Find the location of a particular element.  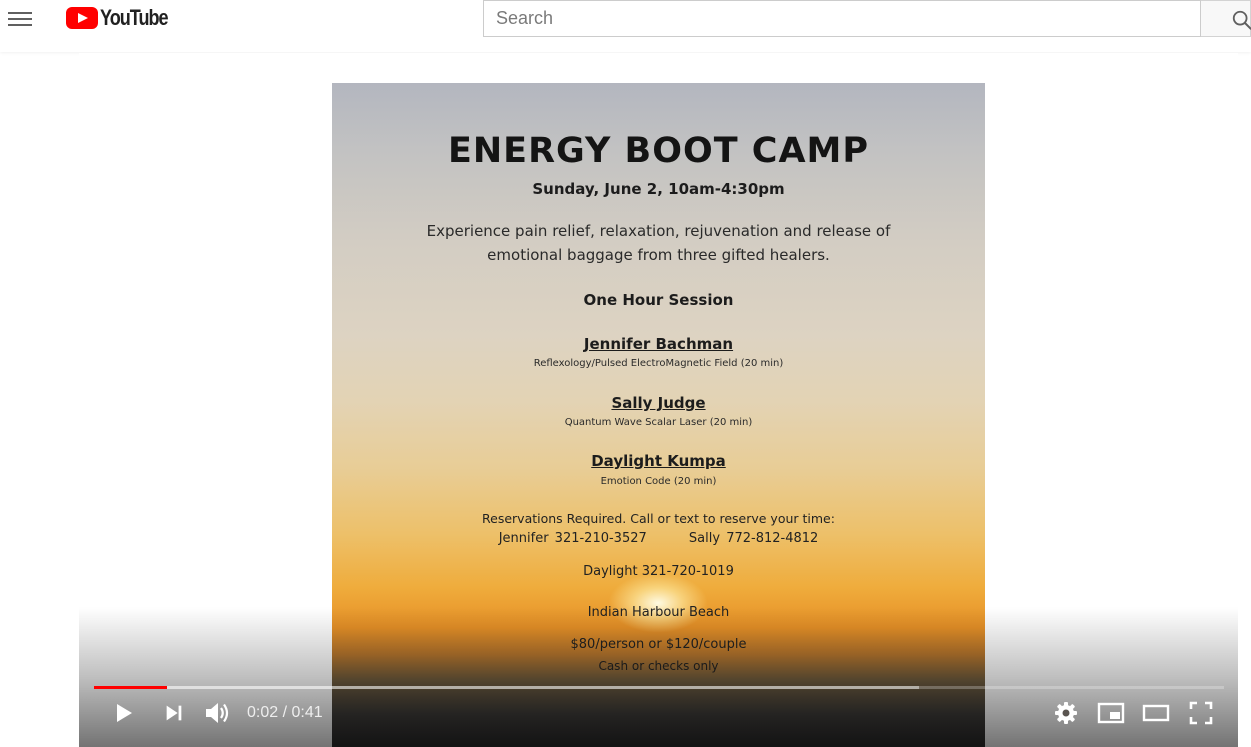

miniplayer-button is located at coordinates (1111, 713).